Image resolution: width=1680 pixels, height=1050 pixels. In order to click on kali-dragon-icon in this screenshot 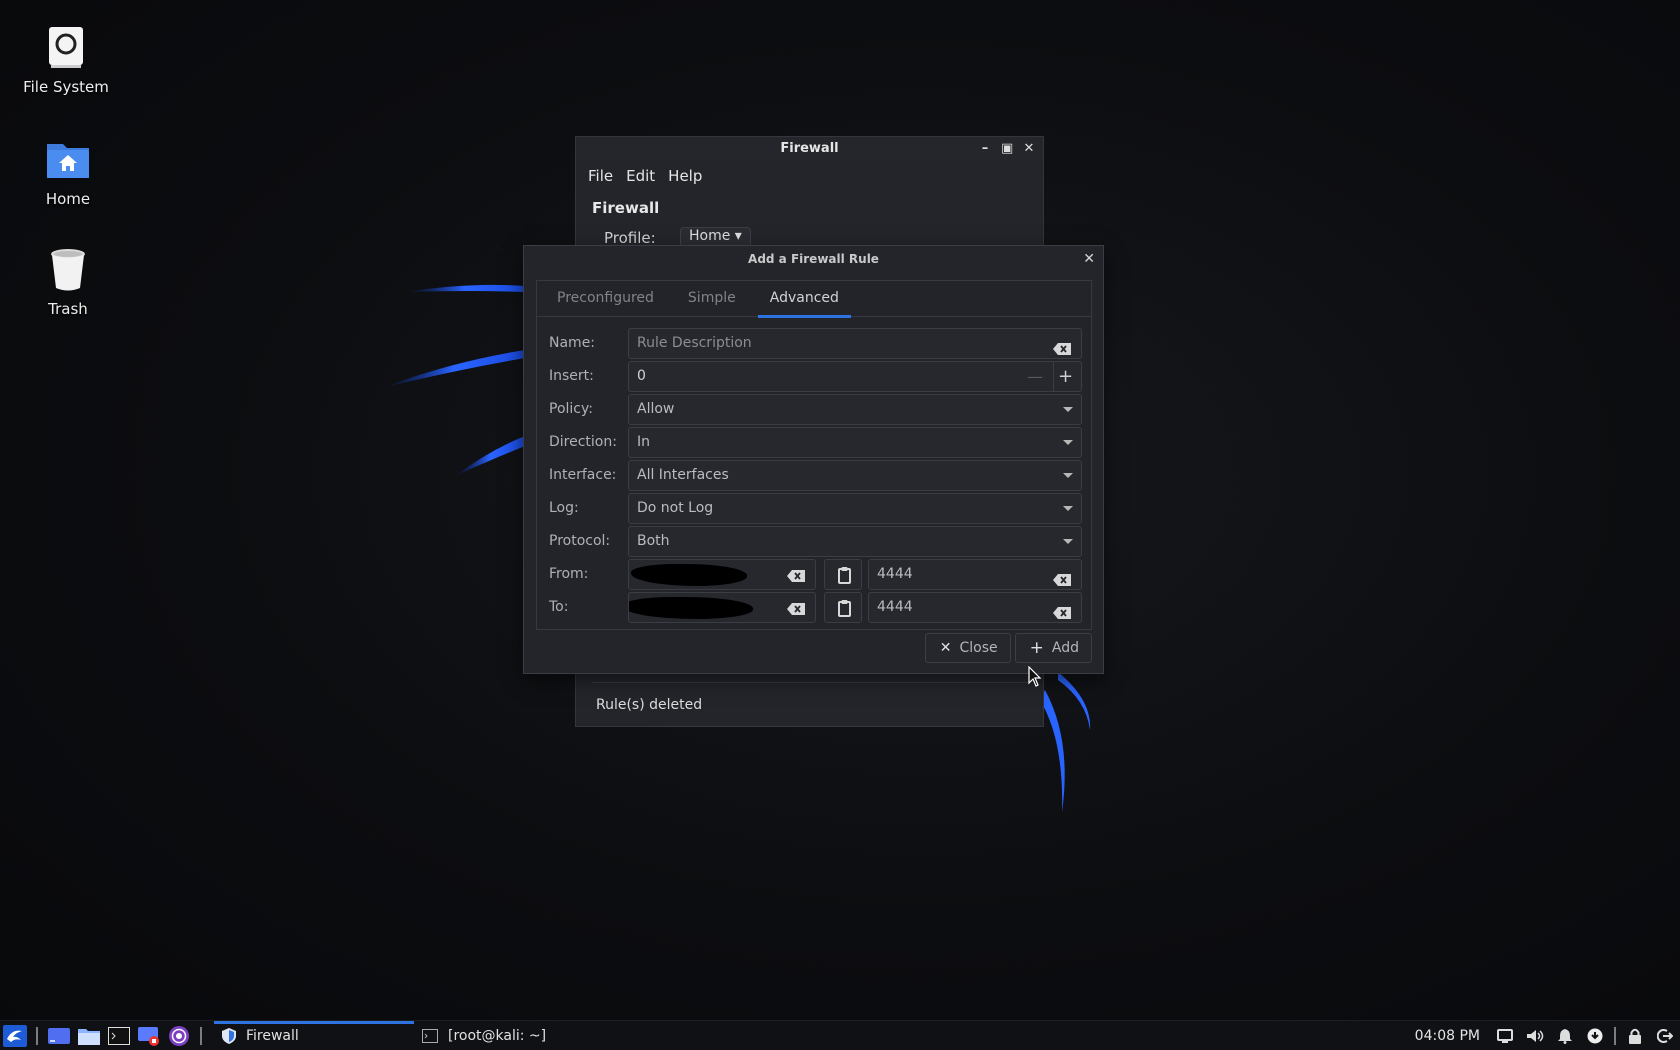, I will do `click(15, 1035)`.